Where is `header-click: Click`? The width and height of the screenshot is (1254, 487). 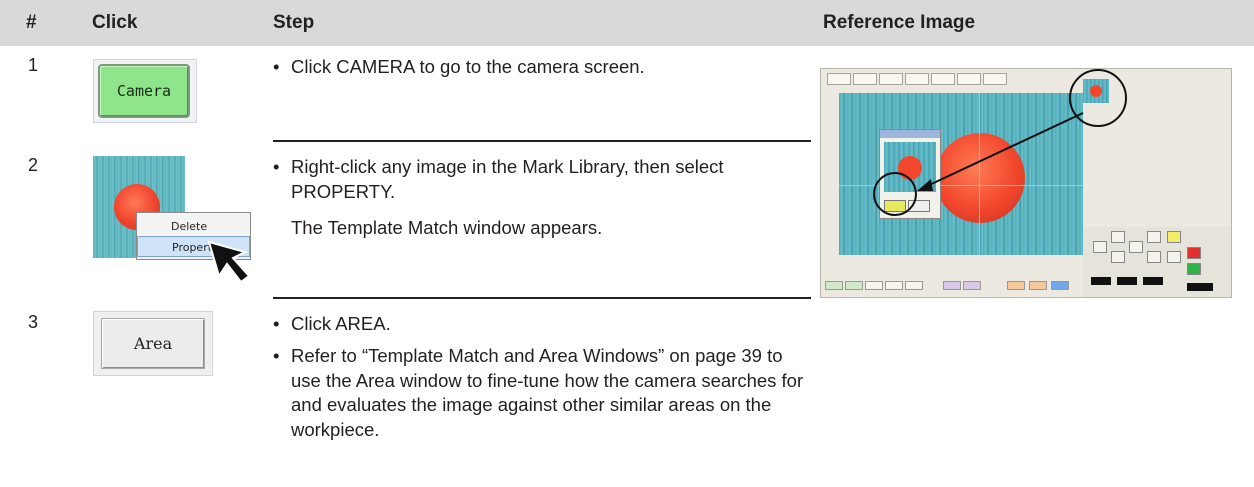
header-click: Click is located at coordinates (115, 22).